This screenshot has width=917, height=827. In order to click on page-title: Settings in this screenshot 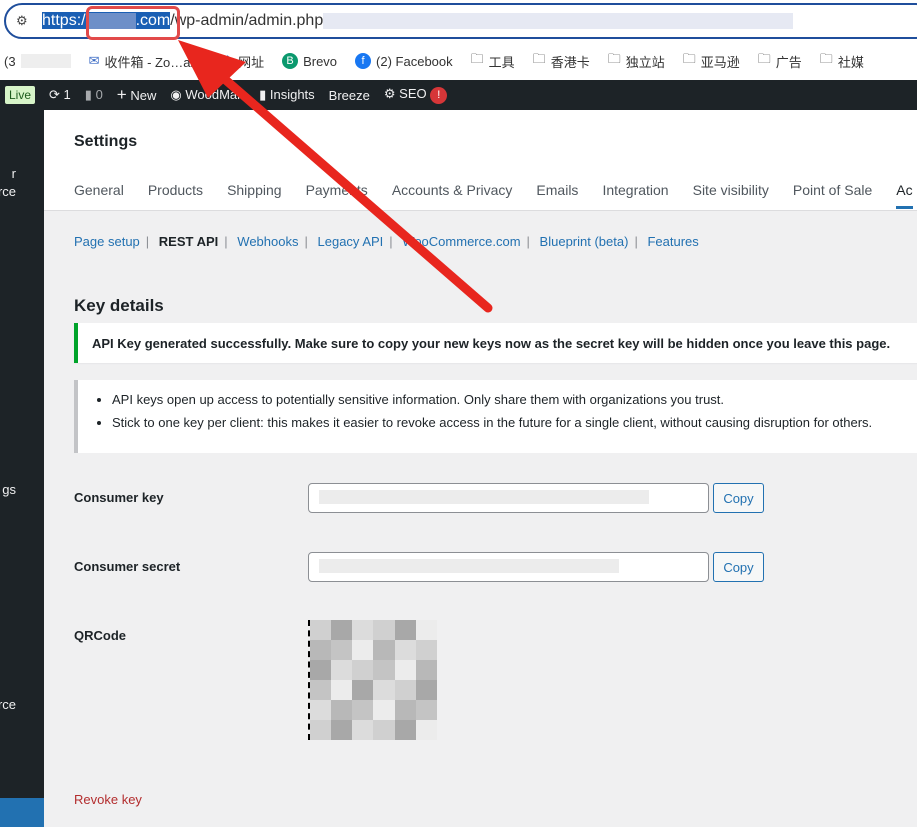, I will do `click(106, 141)`.